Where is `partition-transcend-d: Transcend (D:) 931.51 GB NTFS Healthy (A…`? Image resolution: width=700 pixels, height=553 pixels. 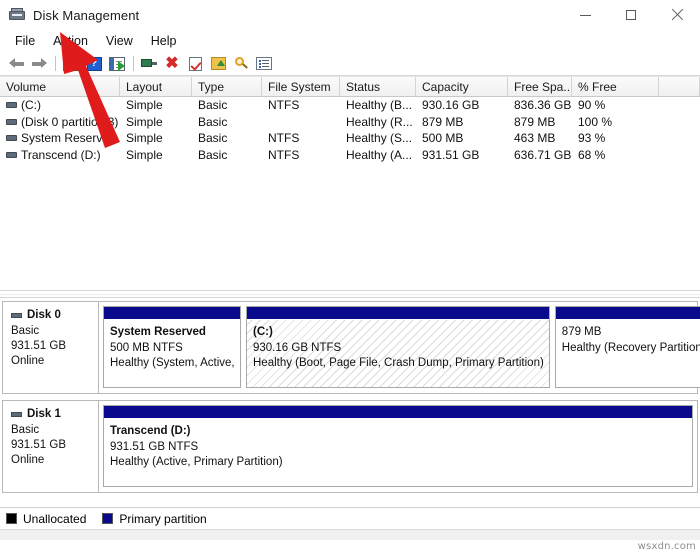
partition-transcend-d: Transcend (D:) 931.51 GB NTFS Healthy (A… is located at coordinates (398, 446).